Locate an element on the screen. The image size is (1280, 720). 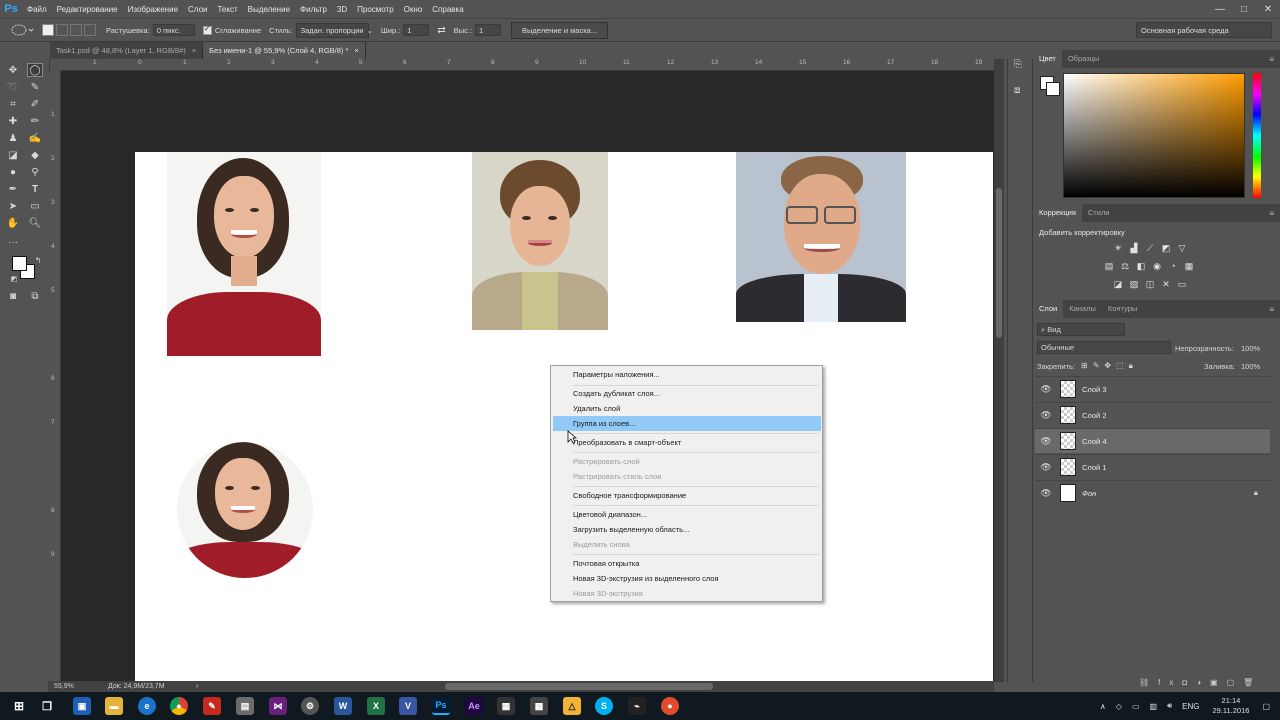
after-effects-icon: Ae is located at coordinates (474, 706).